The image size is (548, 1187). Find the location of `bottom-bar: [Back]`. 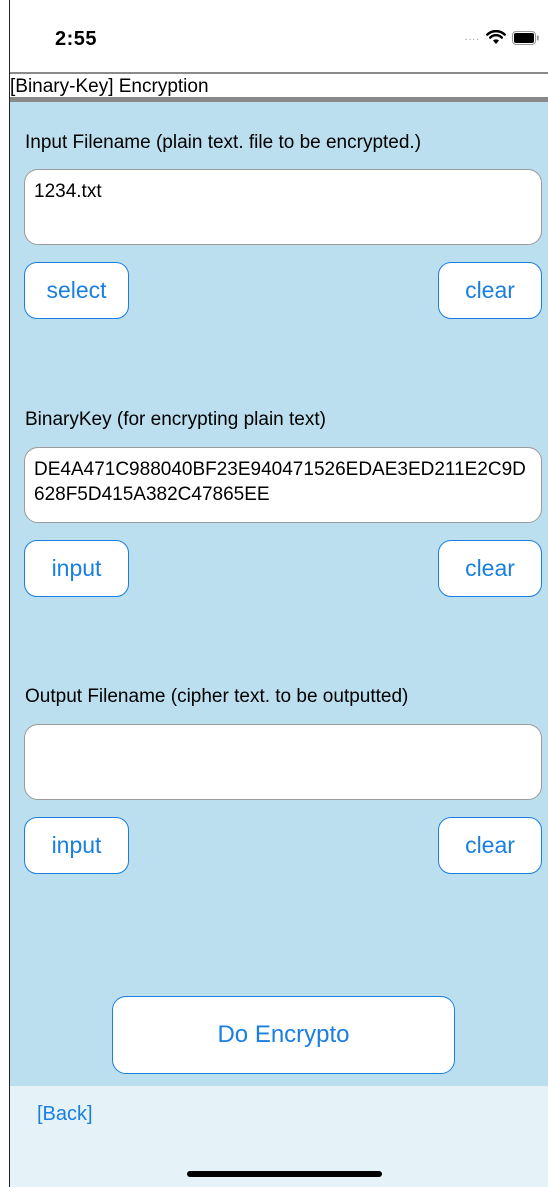

bottom-bar: [Back] is located at coordinates (279, 1136).